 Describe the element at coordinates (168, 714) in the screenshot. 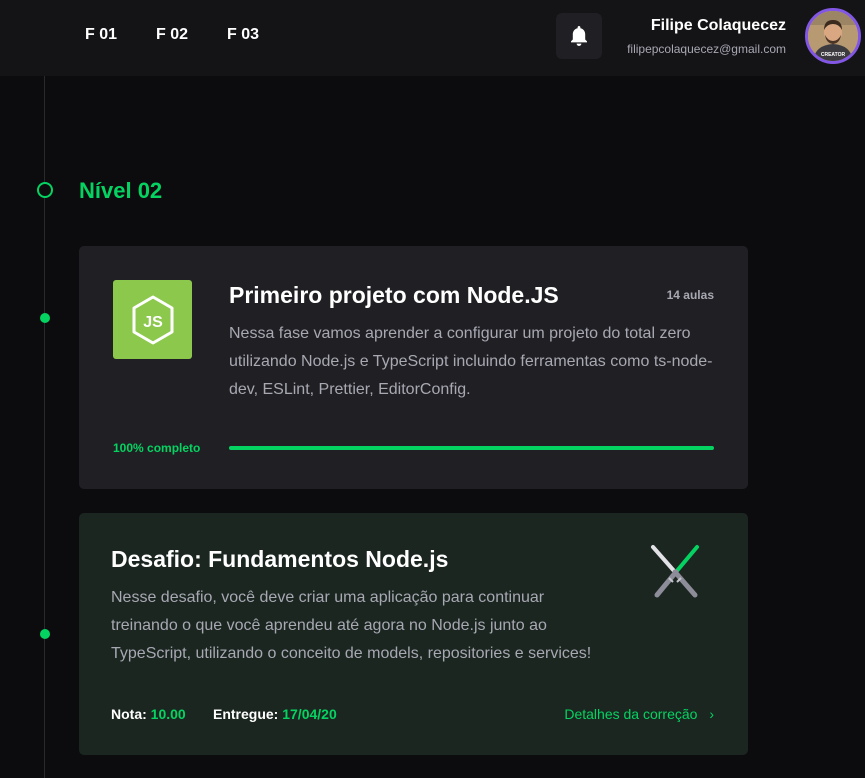

I see `grade-value: 10.00` at that location.